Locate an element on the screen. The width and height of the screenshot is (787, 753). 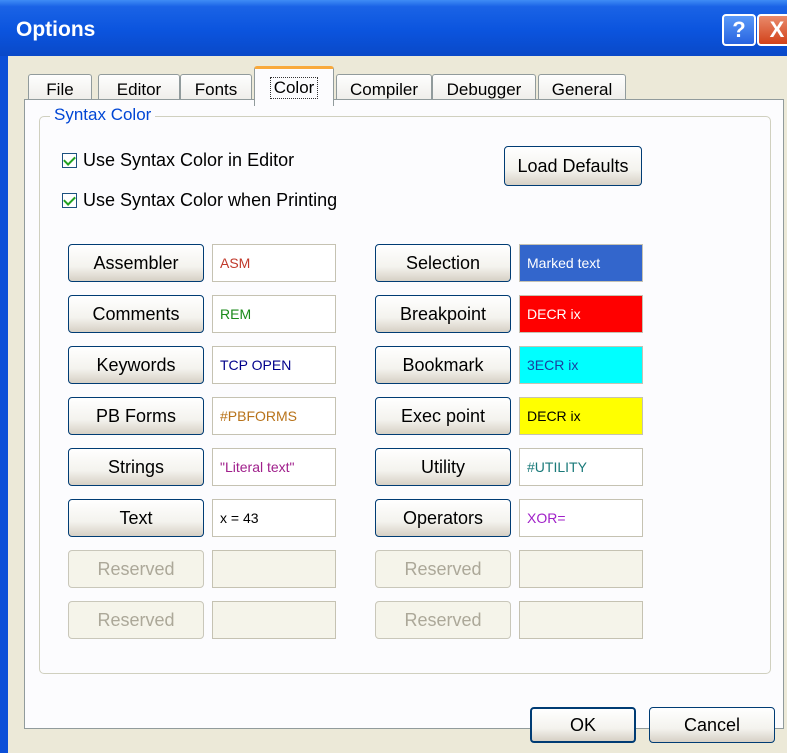
window-title: Options is located at coordinates (56, 29).